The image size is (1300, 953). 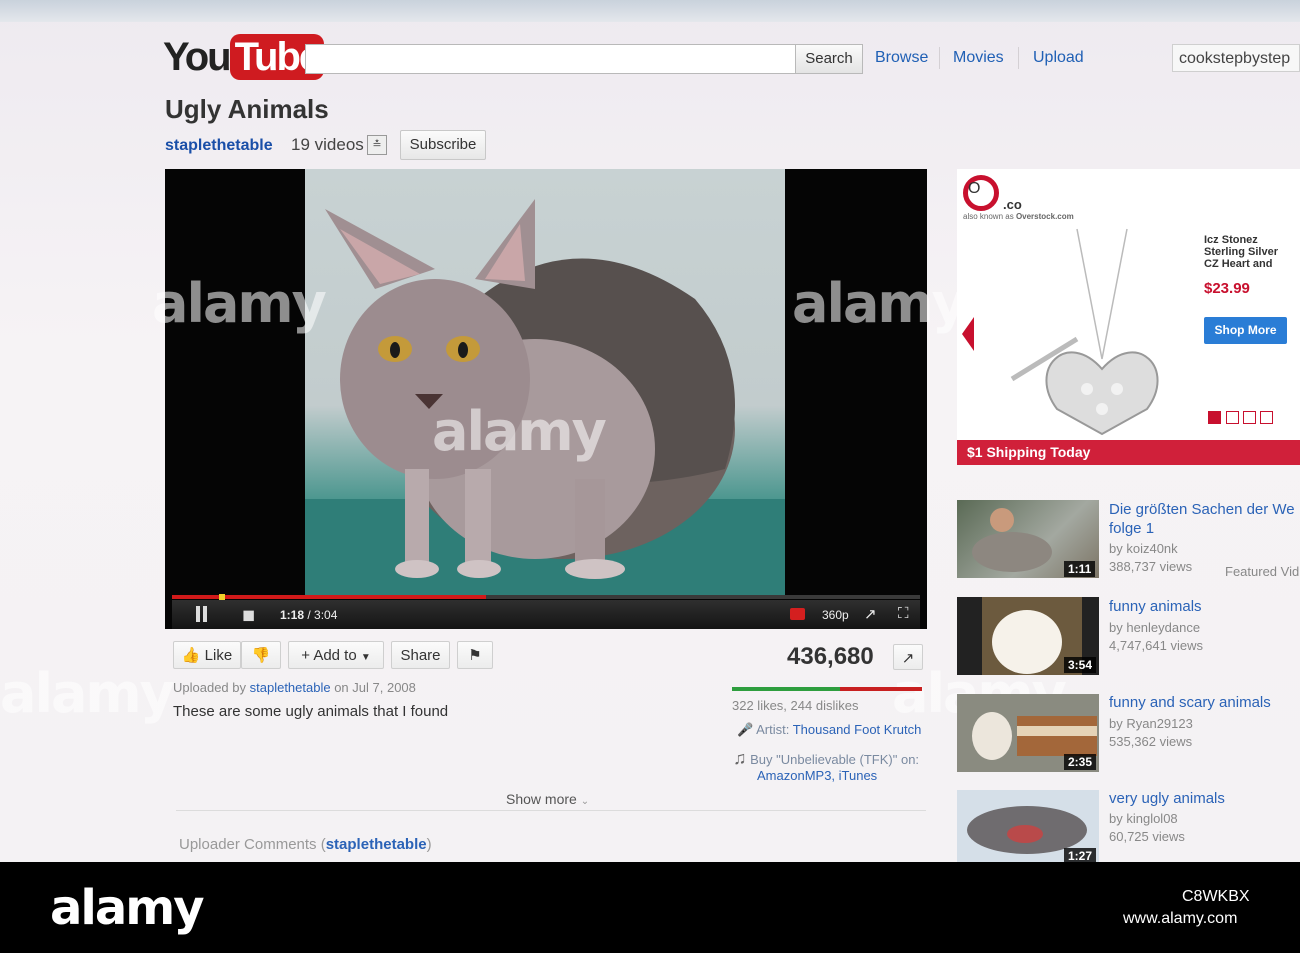 I want to click on product-price: $23.99, so click(x=1227, y=288).